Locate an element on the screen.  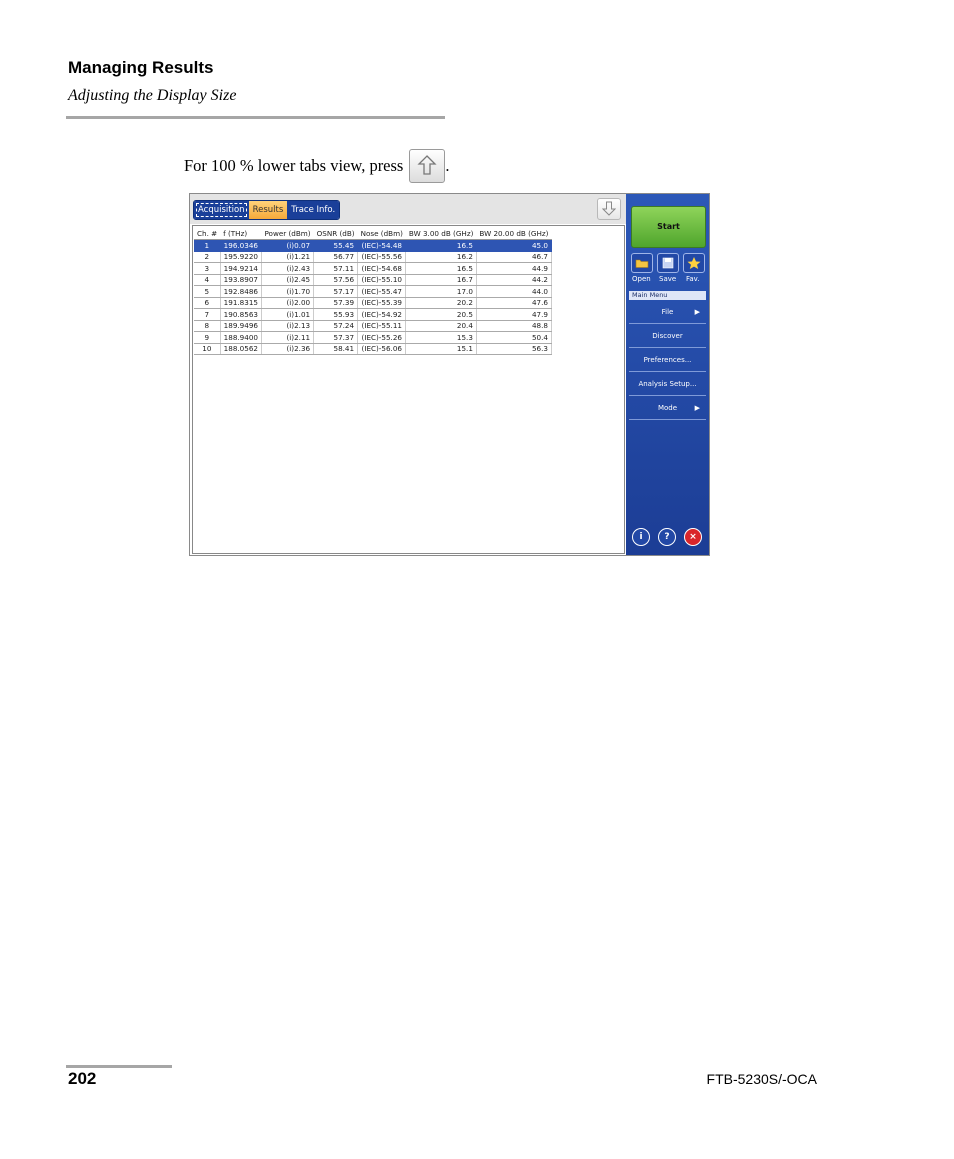
column-header: BW 3.00 dB (GHz) is located at coordinates (441, 234).